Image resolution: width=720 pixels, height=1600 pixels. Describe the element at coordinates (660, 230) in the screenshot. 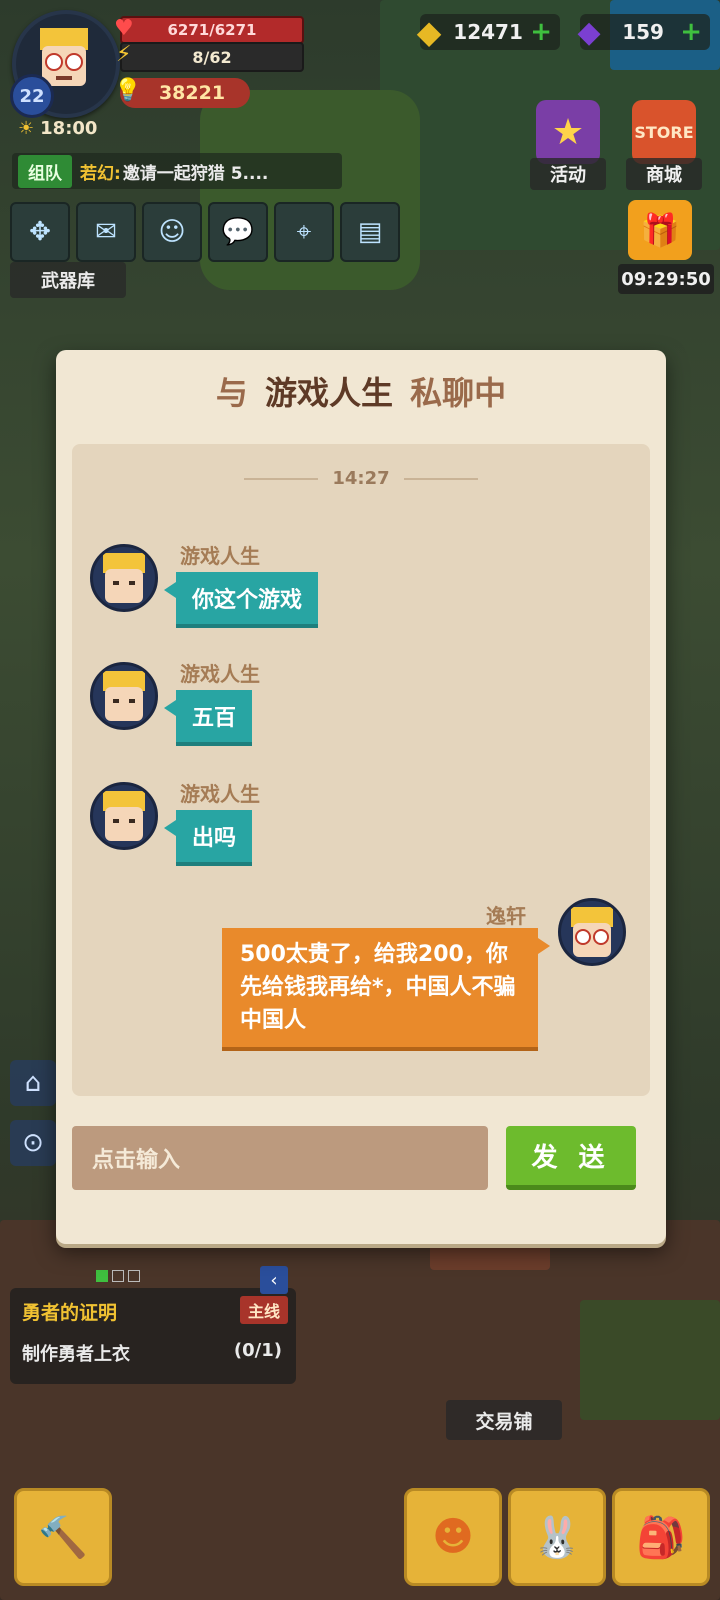

I see `gift-box-icon: 🎁` at that location.